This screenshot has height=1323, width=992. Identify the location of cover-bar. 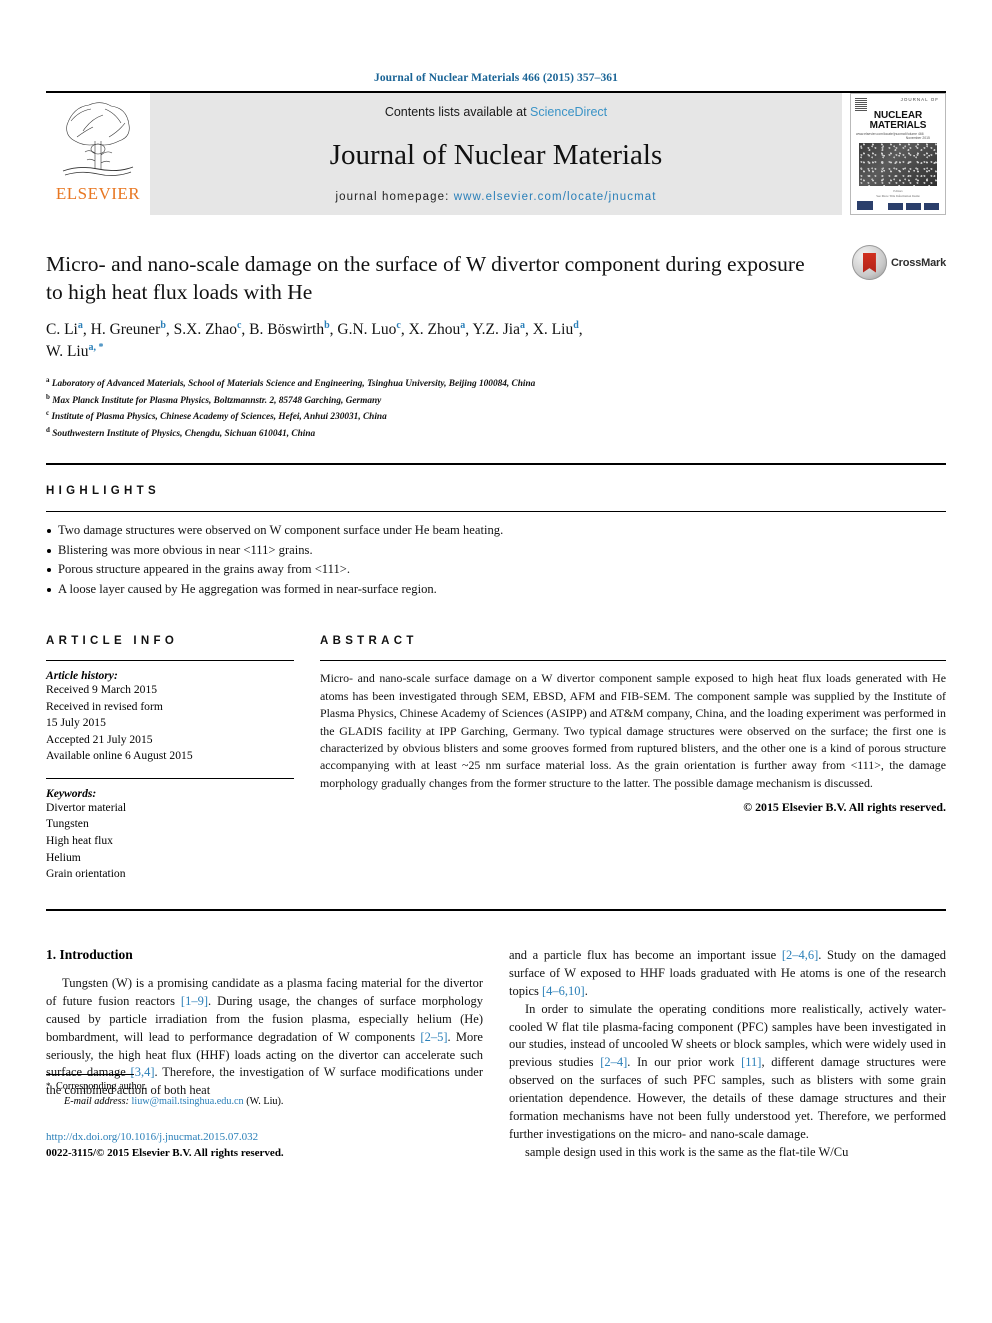
(931, 206).